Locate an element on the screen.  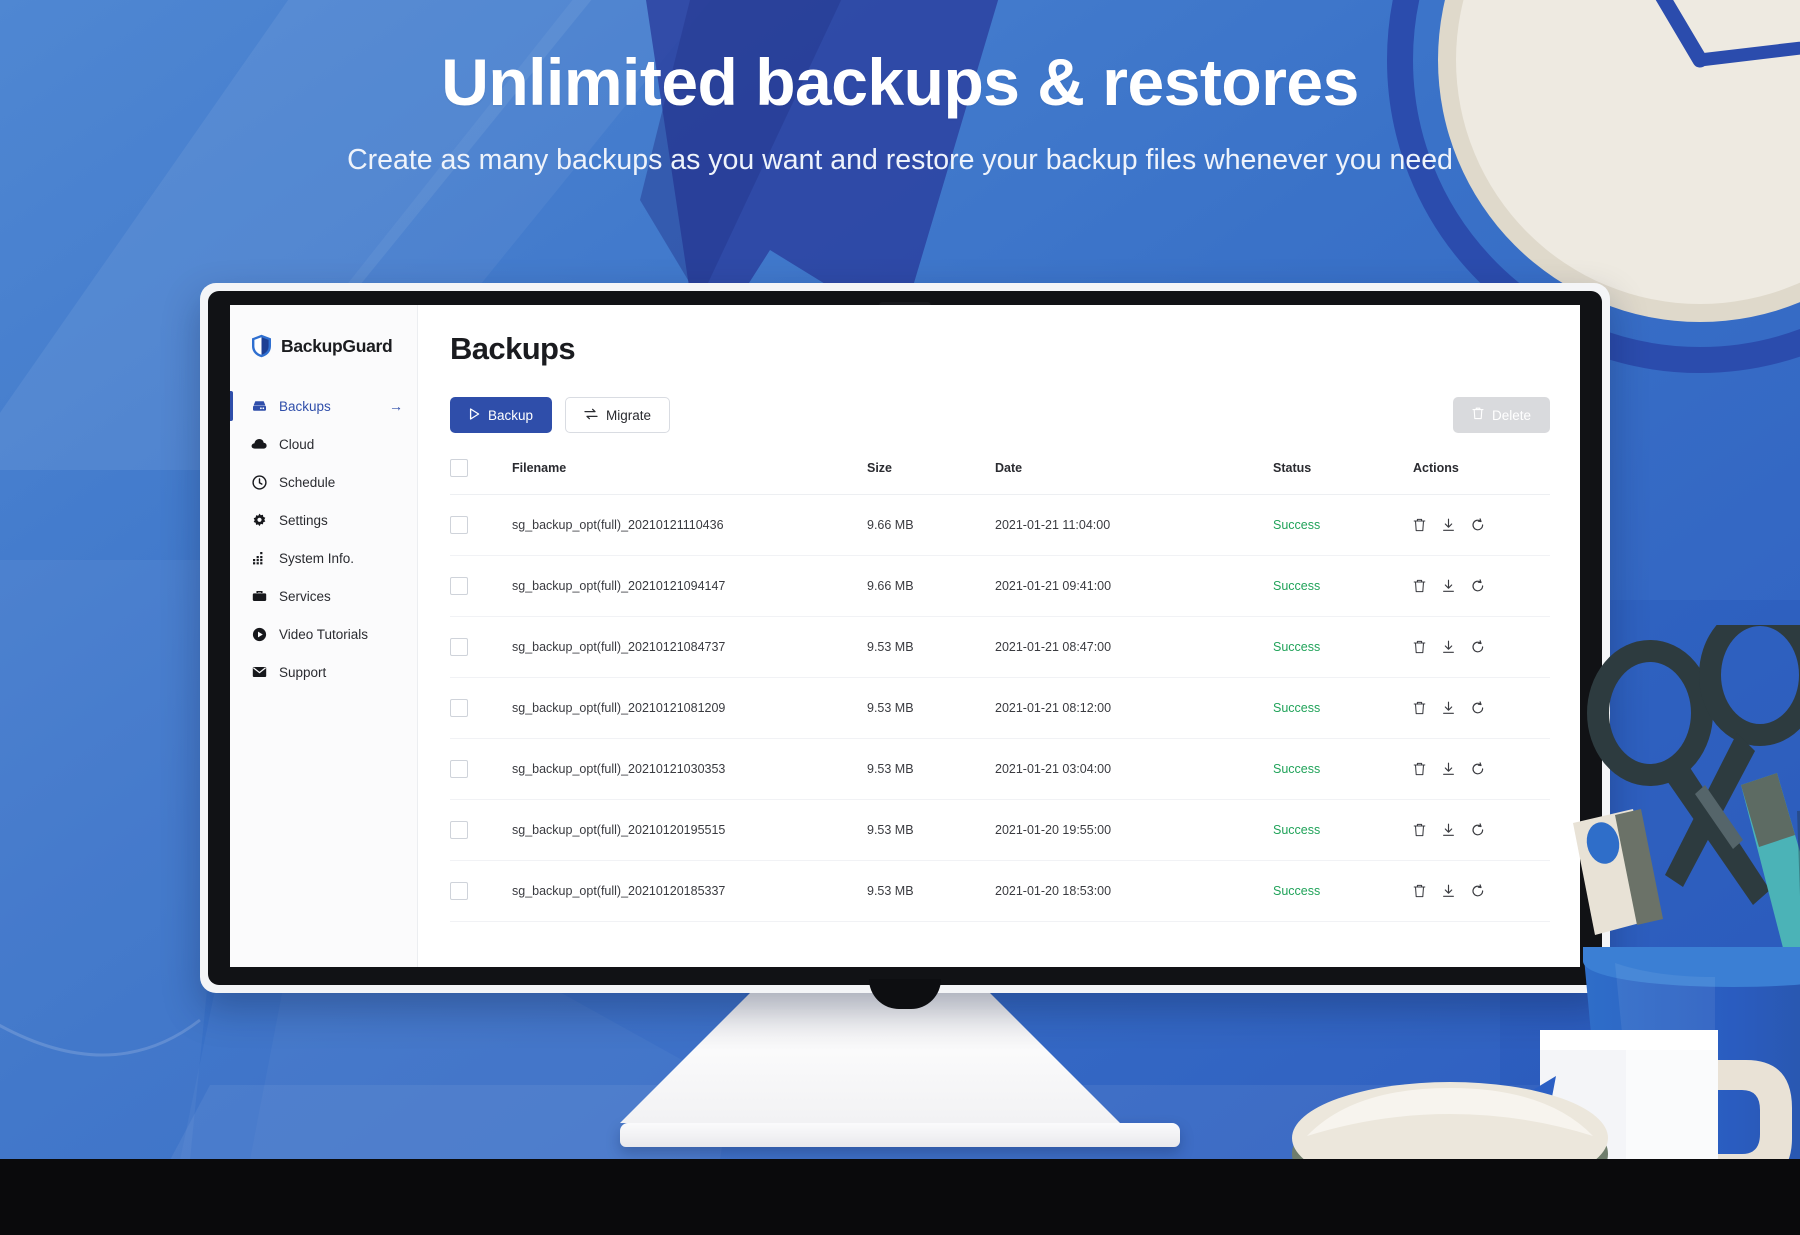
migrate-button: Migrate is located at coordinates (618, 415).